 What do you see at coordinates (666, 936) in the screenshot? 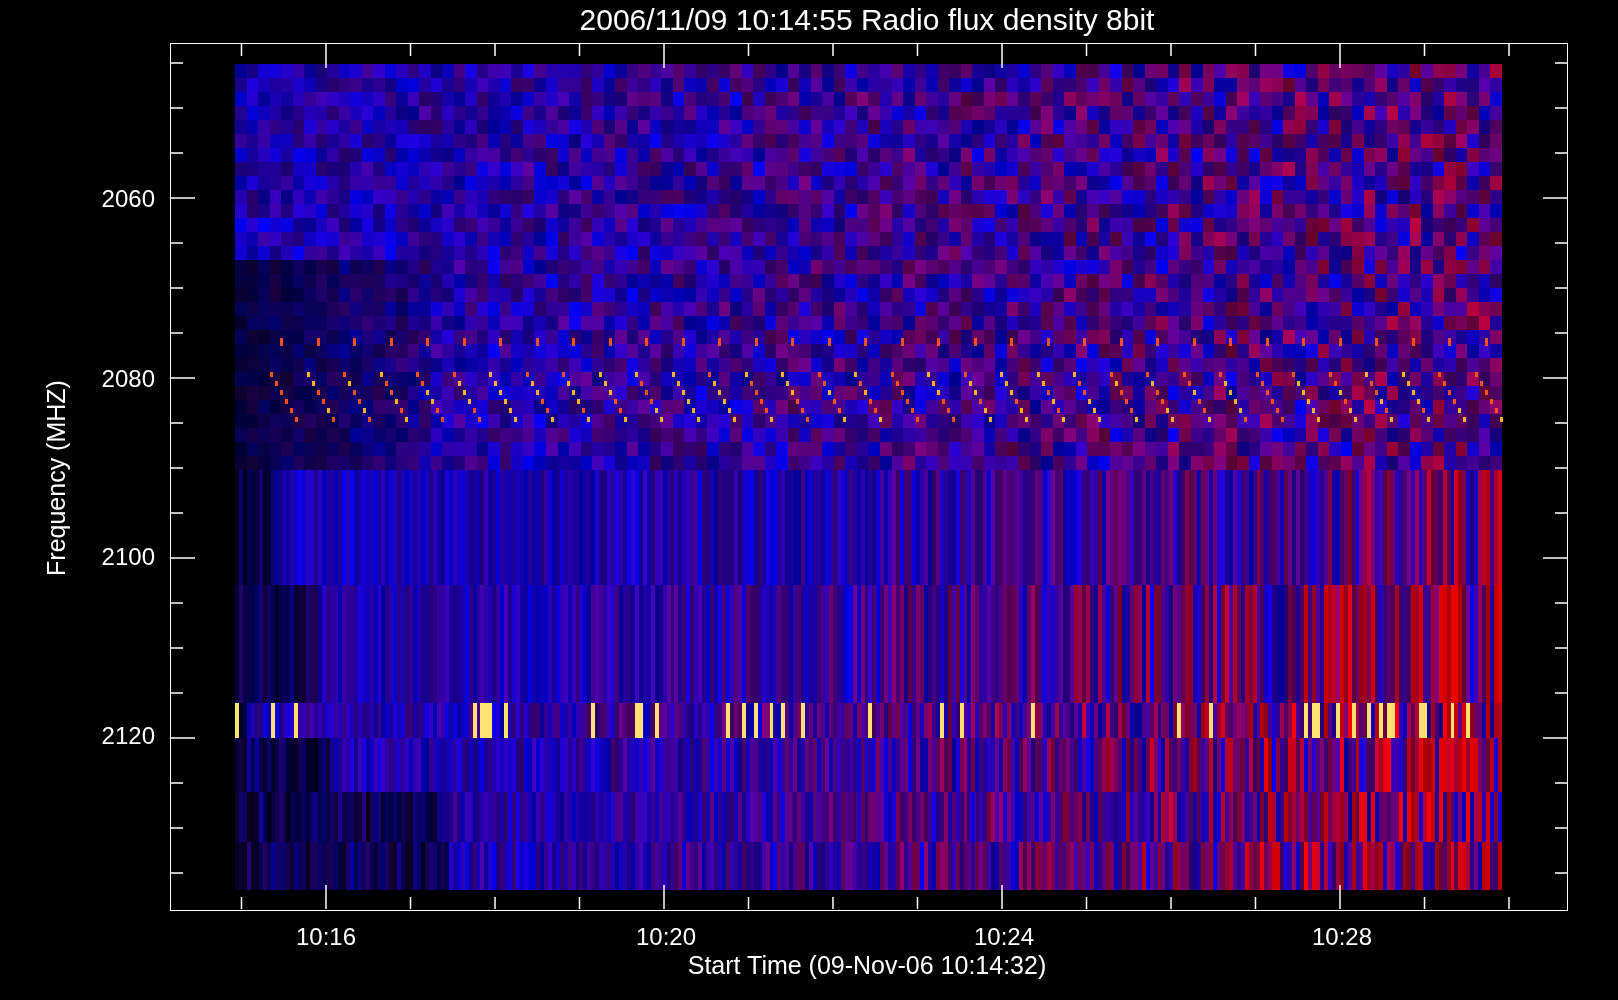
I see `tick-label: 10:20` at bounding box center [666, 936].